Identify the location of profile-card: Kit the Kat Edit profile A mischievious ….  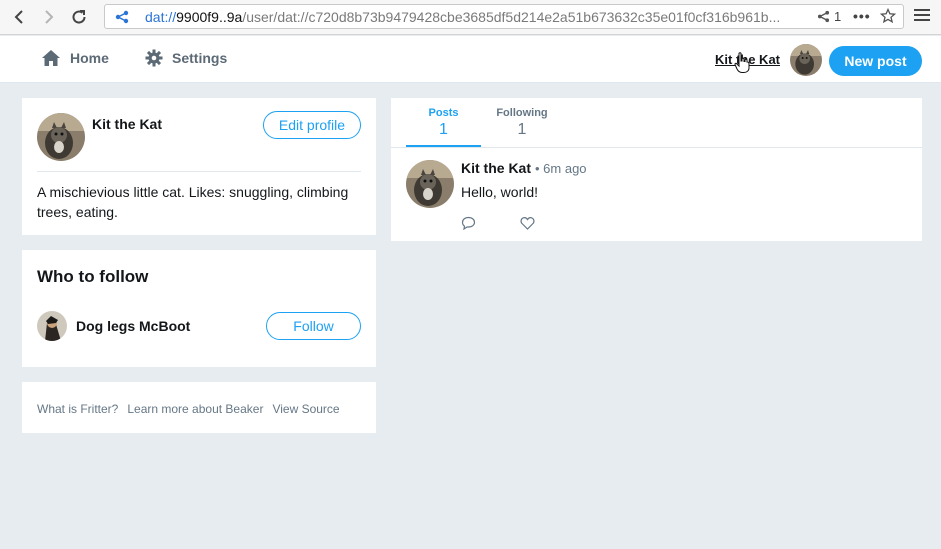
(199, 166).